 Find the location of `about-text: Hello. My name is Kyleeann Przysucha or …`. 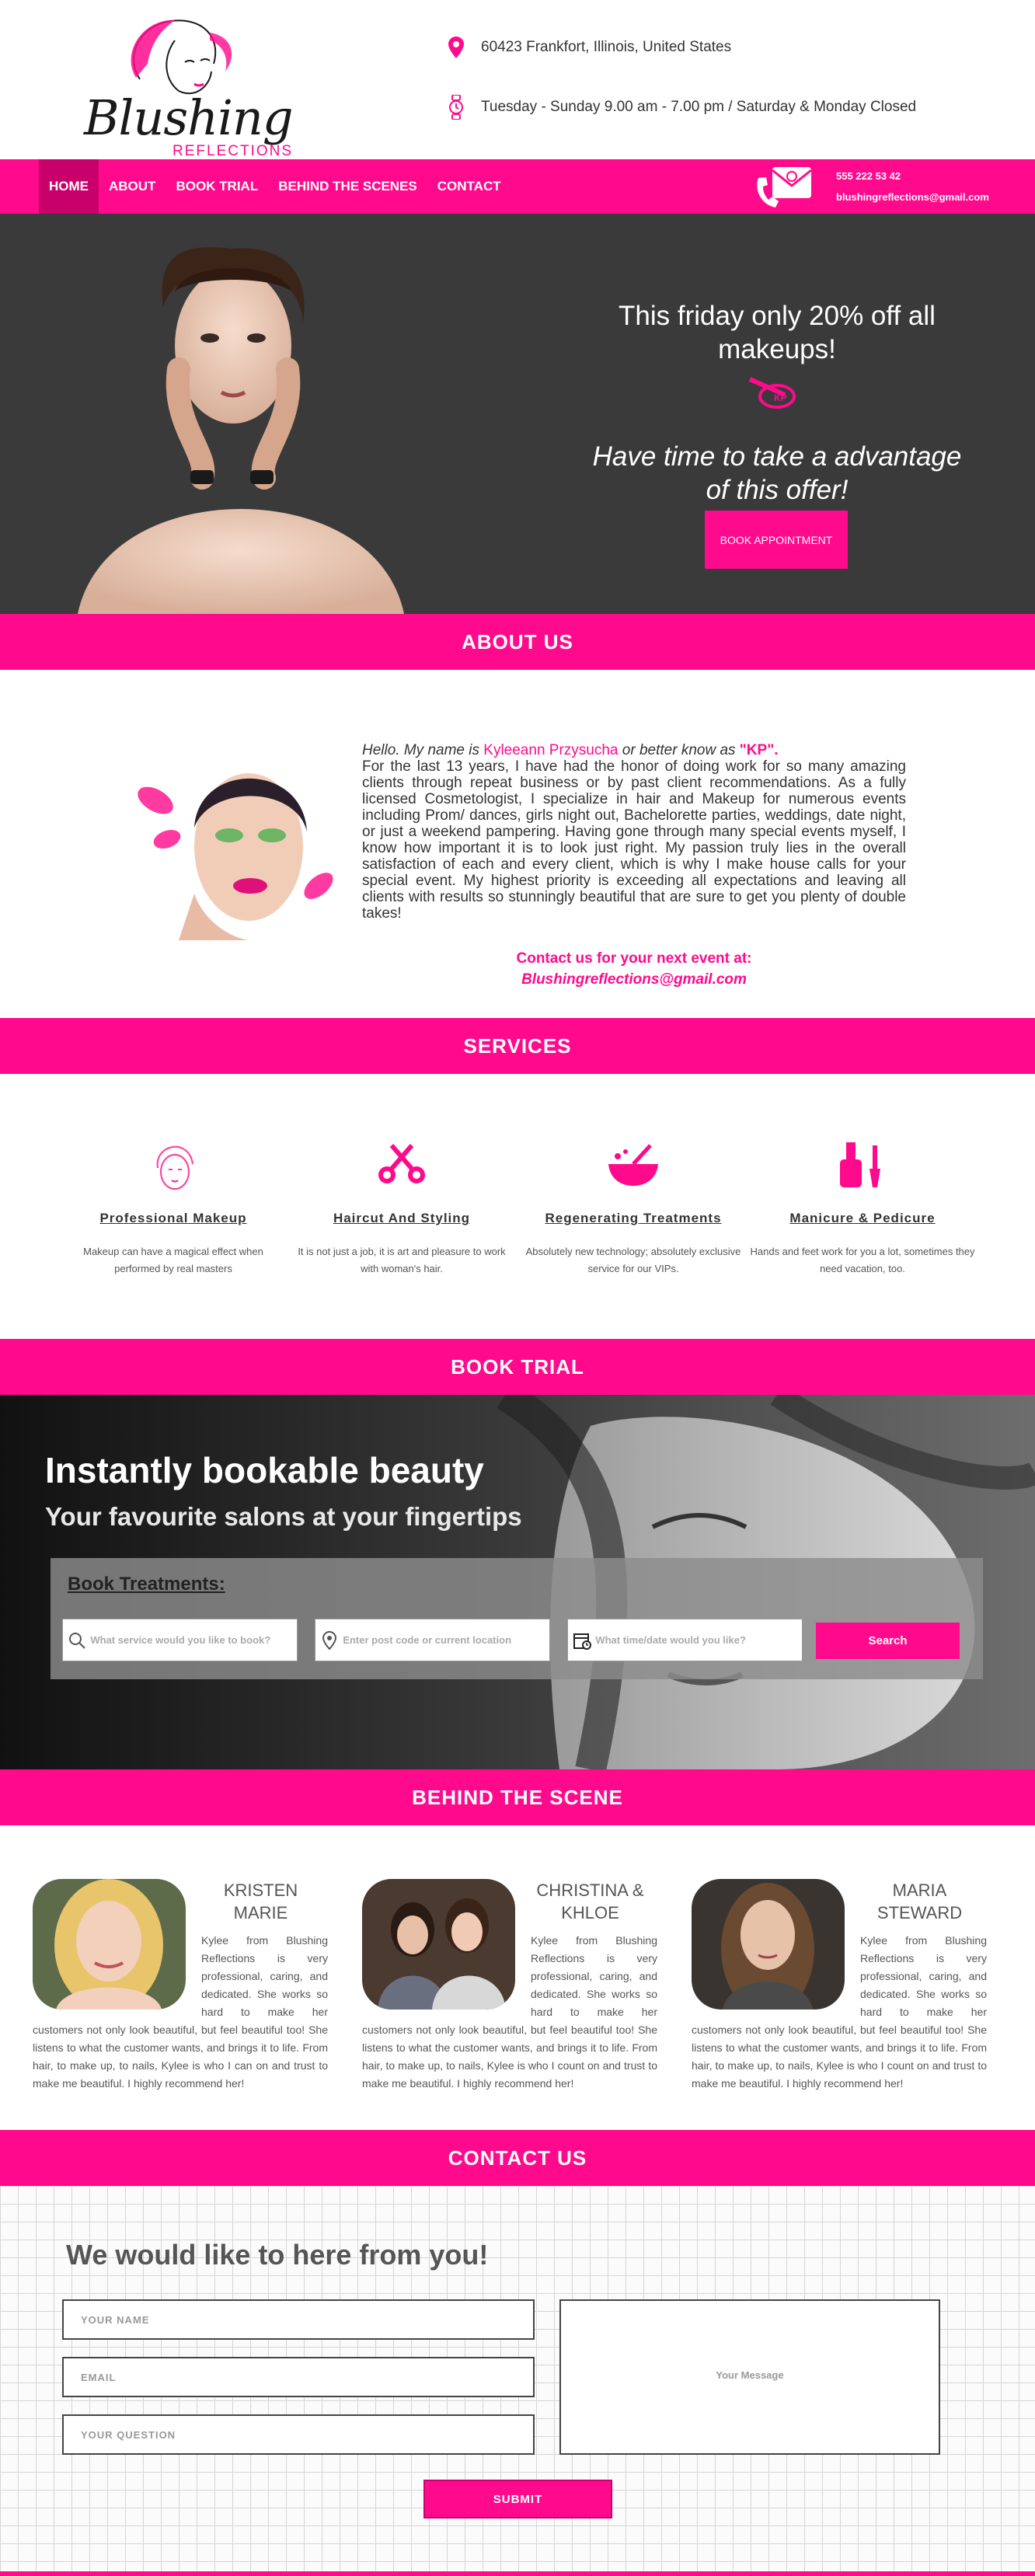

about-text: Hello. My name is Kyleeann Przysucha or … is located at coordinates (634, 832).